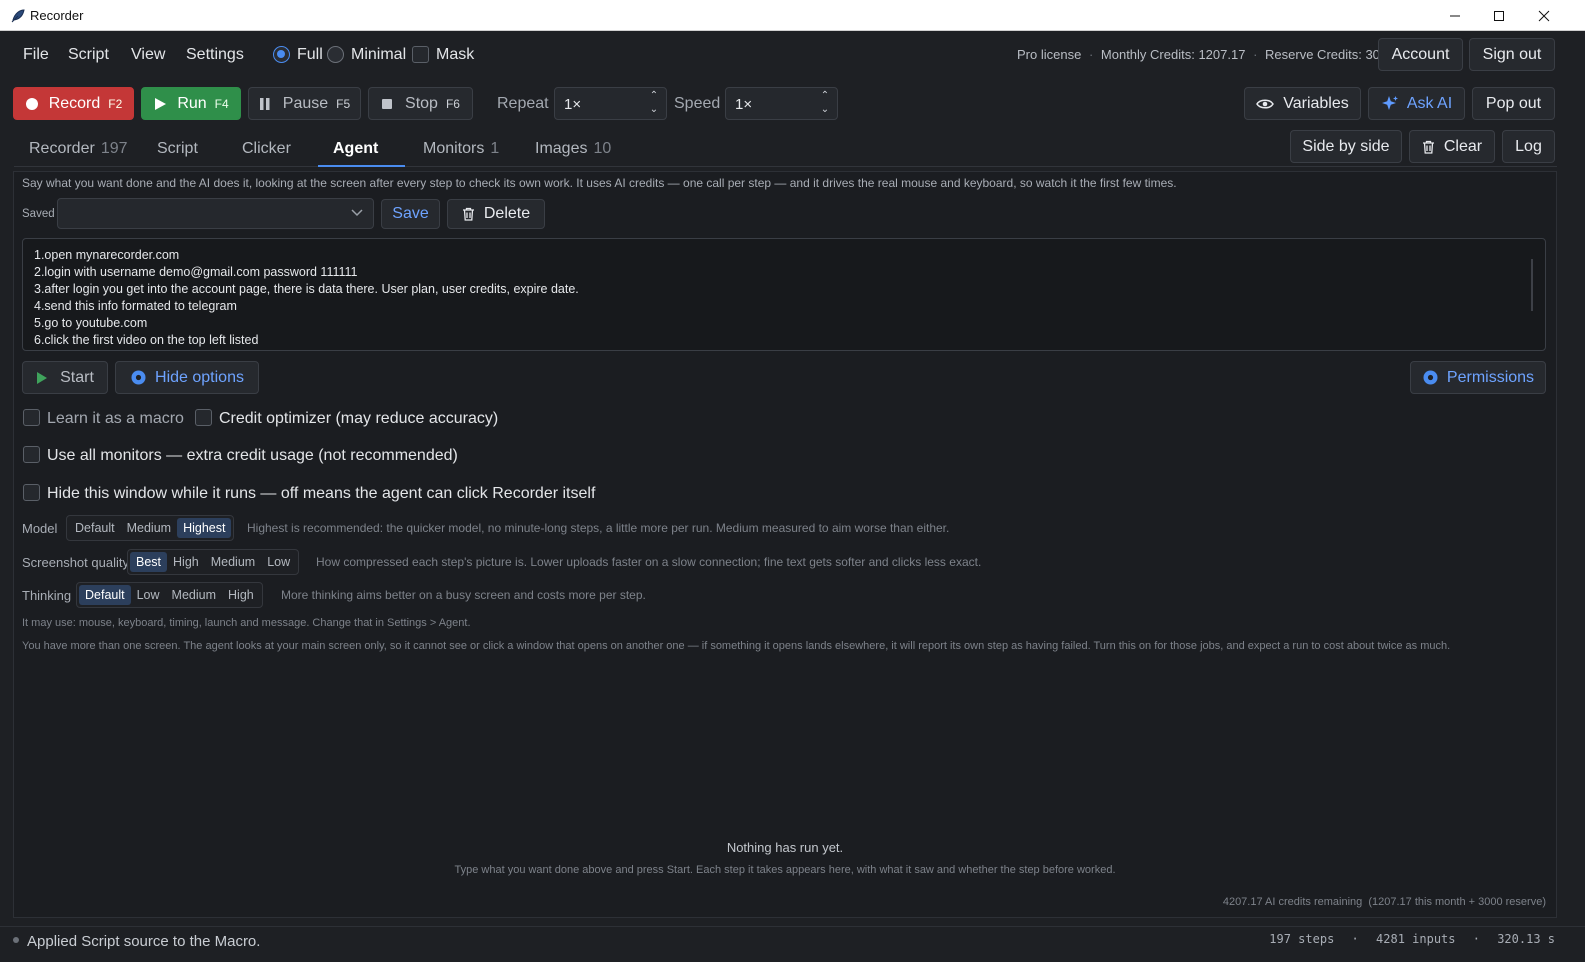 This screenshot has height=962, width=1585. What do you see at coordinates (1528, 146) in the screenshot?
I see `log-button: Log` at bounding box center [1528, 146].